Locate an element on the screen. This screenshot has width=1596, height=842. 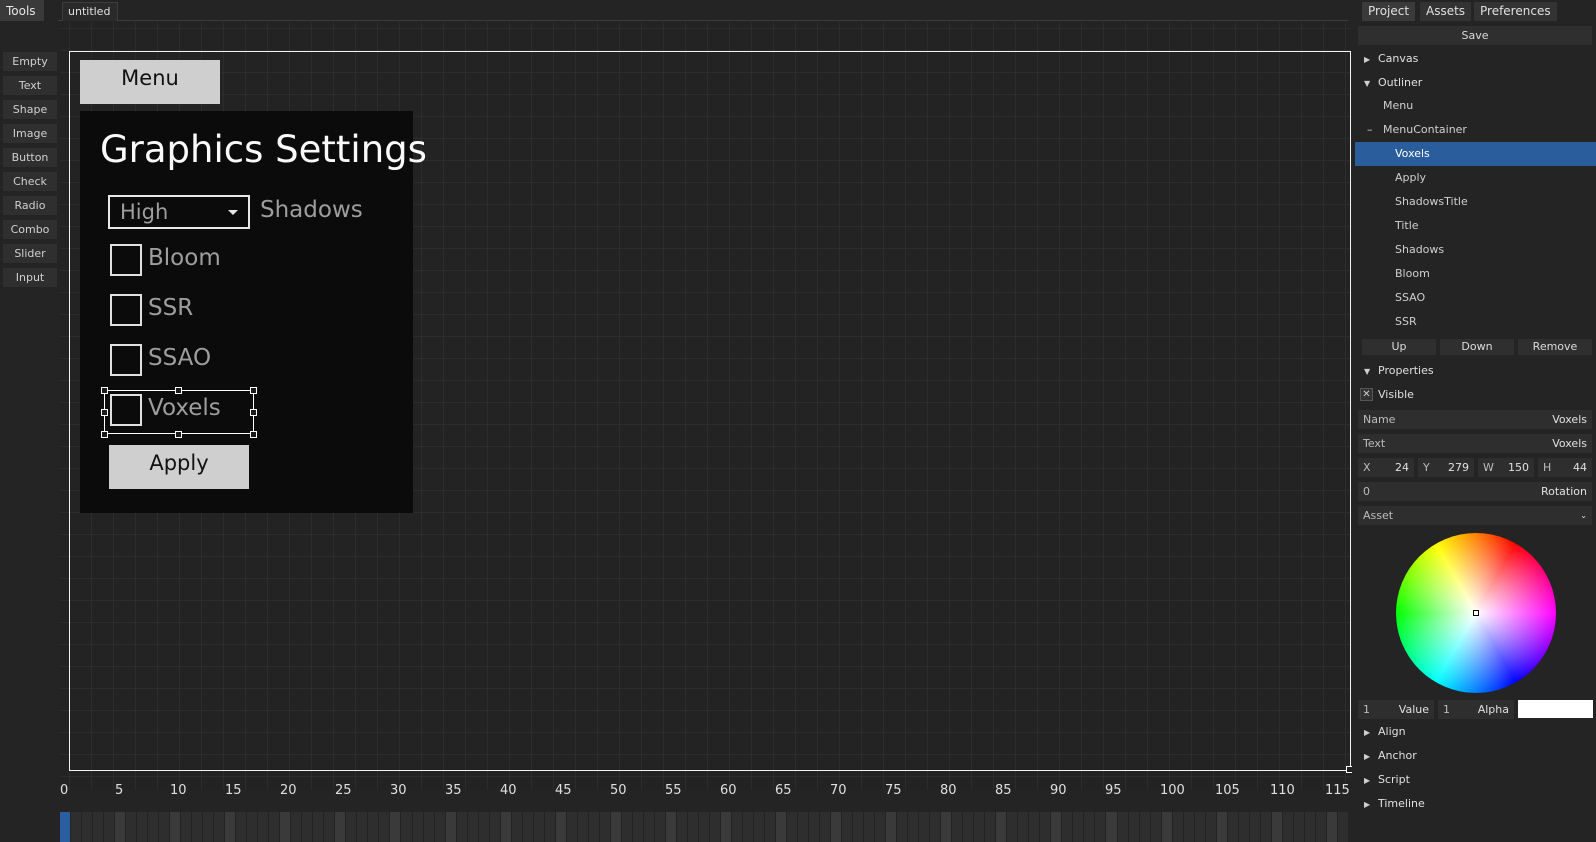
asset-select: Asset ⌄ is located at coordinates (1475, 515).